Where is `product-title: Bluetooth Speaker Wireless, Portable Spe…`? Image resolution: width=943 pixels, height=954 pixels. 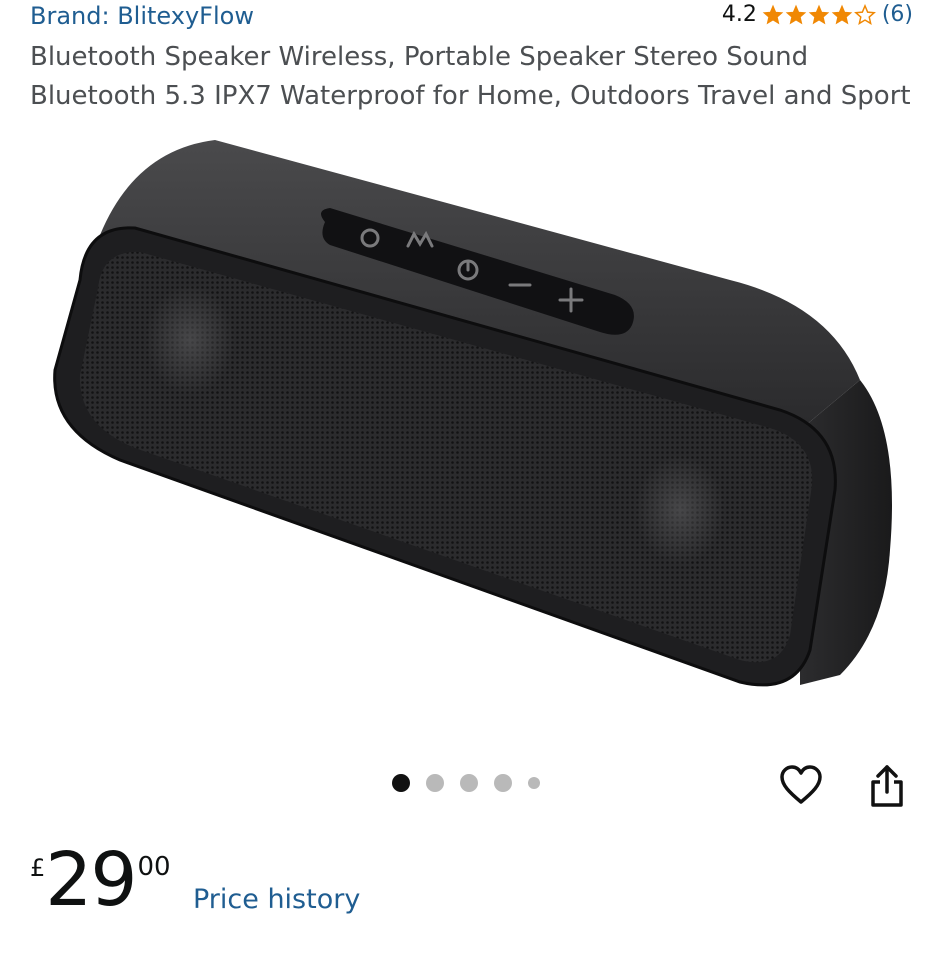 product-title: Bluetooth Speaker Wireless, Portable Spe… is located at coordinates (470, 76).